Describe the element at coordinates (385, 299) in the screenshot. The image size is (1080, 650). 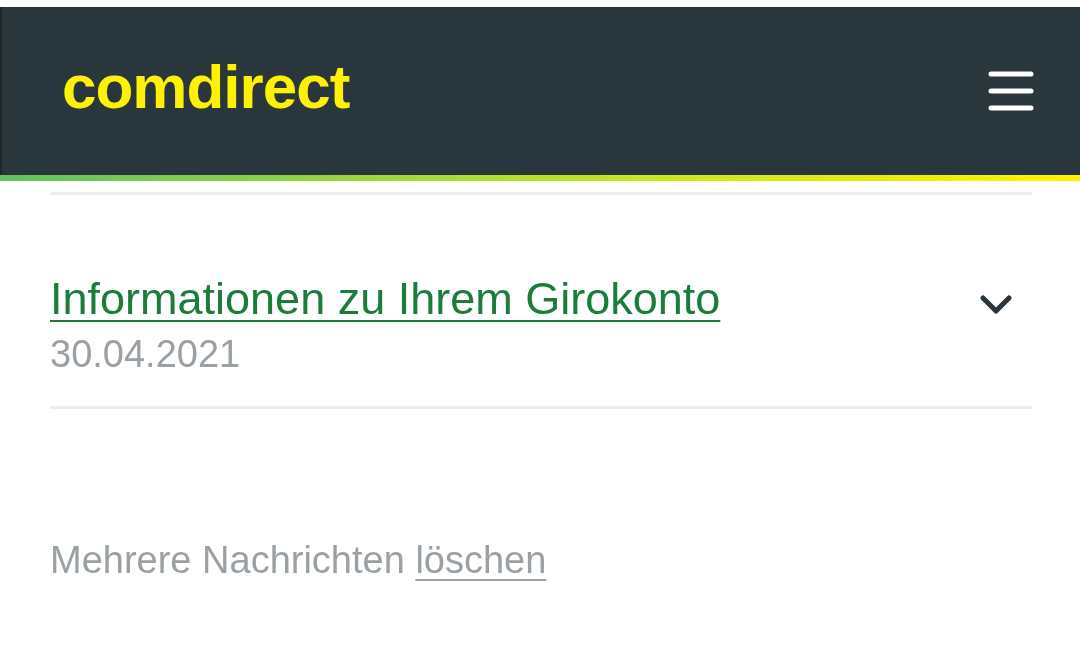
I see `message-link: Informationen zu Ihrem Girokonto` at that location.